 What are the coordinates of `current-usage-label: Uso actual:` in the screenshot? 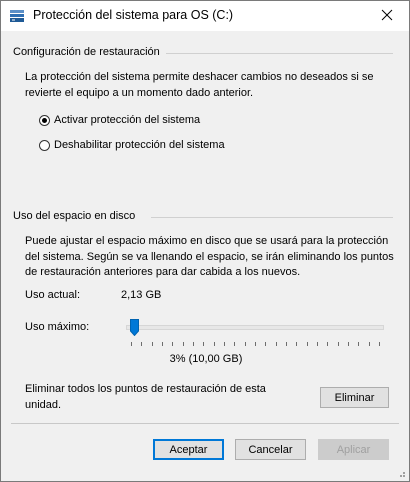 It's located at (53, 295).